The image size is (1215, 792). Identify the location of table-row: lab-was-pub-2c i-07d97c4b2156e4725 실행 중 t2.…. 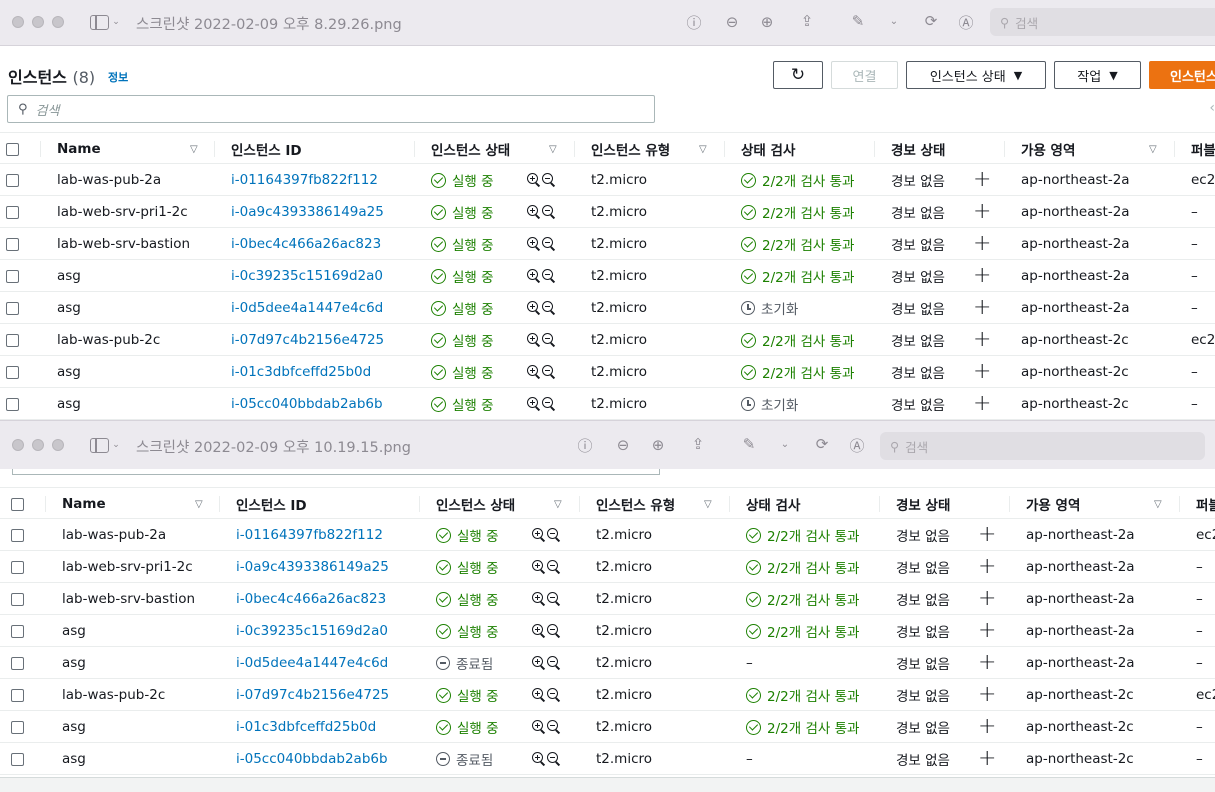
(607, 695).